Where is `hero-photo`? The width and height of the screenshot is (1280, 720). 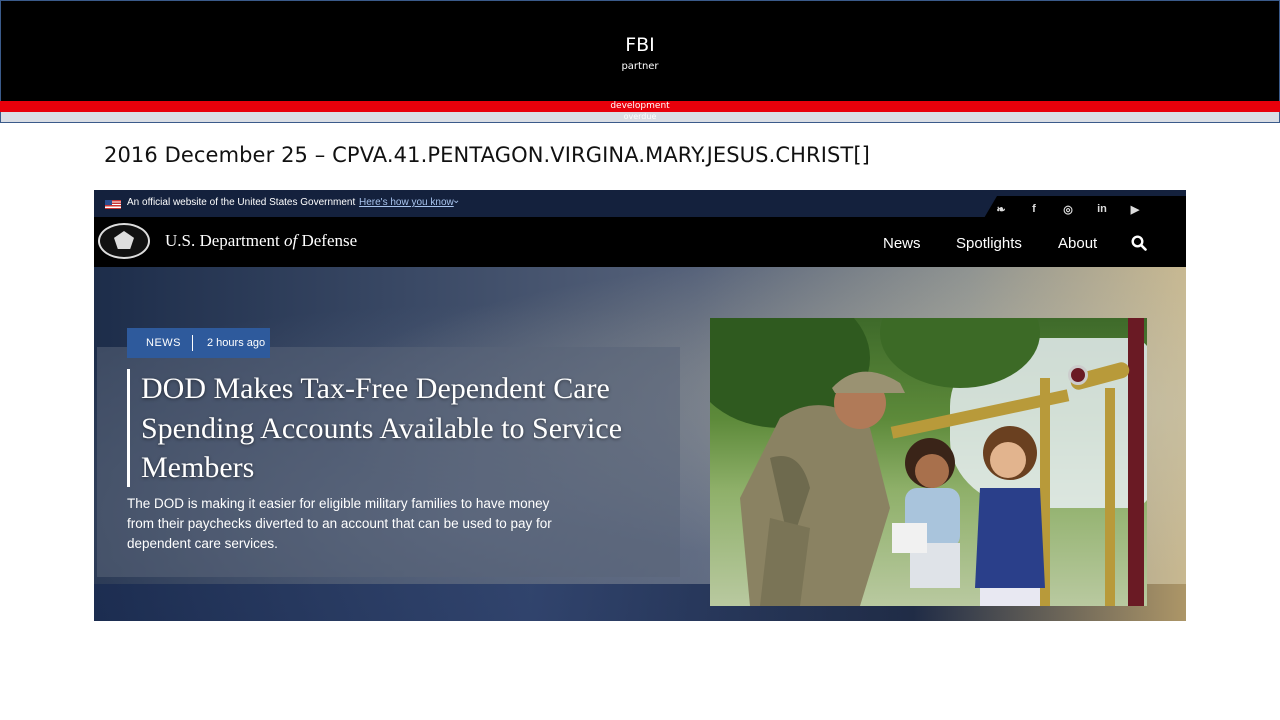
hero-photo is located at coordinates (928, 462).